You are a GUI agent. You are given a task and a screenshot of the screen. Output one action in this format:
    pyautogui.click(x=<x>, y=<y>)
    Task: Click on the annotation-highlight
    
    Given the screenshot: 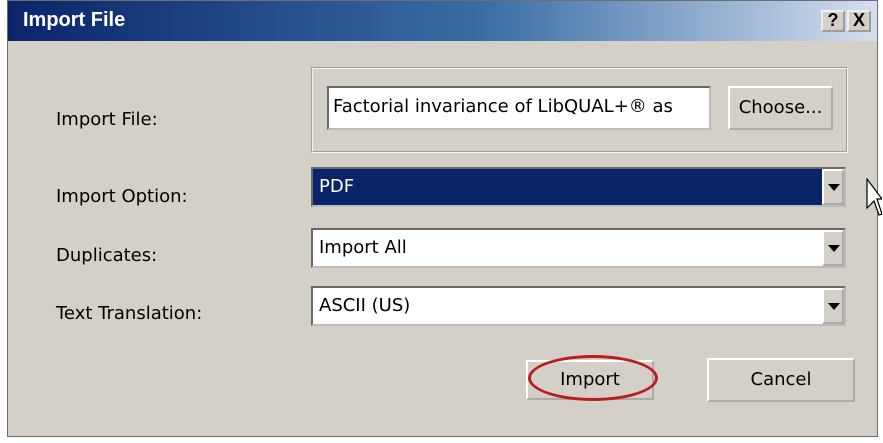 What is the action you would take?
    pyautogui.click(x=593, y=378)
    